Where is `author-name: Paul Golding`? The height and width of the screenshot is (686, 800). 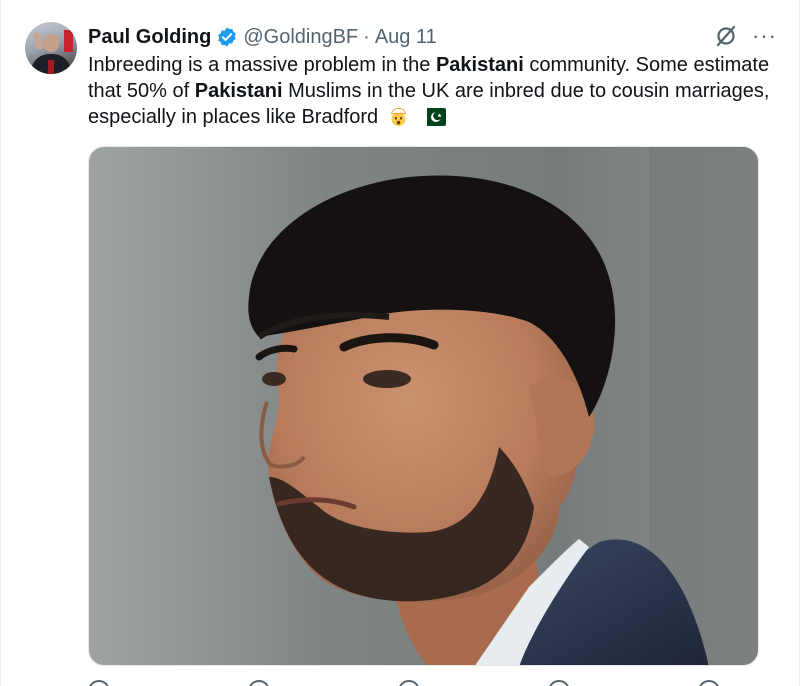 author-name: Paul Golding is located at coordinates (149, 37).